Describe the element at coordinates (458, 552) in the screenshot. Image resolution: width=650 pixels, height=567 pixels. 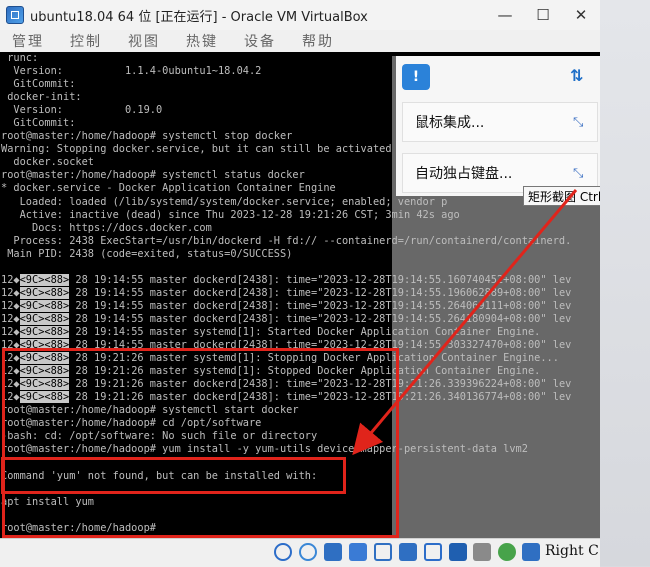
I see `recording-icon` at that location.